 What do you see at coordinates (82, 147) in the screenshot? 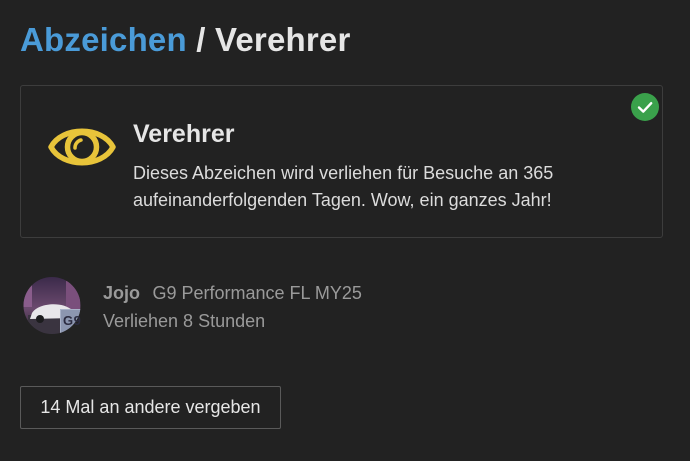
I see `eye-icon` at bounding box center [82, 147].